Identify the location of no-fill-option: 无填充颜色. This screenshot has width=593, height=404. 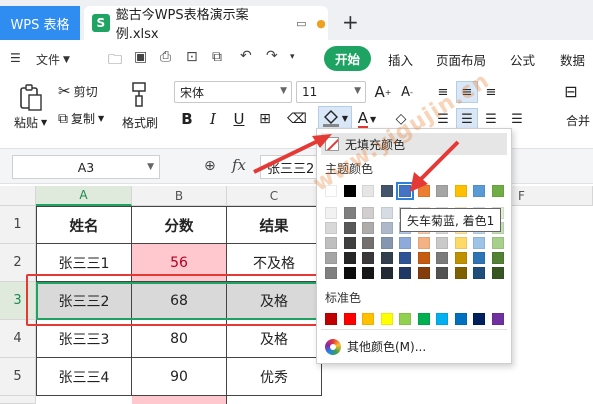
(414, 144).